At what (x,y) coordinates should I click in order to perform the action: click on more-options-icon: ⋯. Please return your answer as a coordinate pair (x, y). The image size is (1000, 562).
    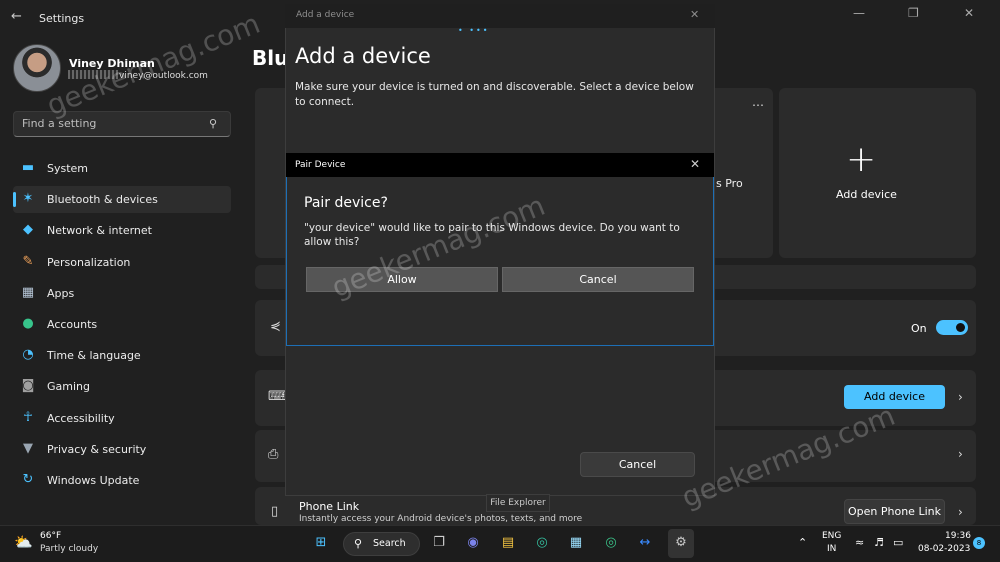
    Looking at the image, I should click on (758, 105).